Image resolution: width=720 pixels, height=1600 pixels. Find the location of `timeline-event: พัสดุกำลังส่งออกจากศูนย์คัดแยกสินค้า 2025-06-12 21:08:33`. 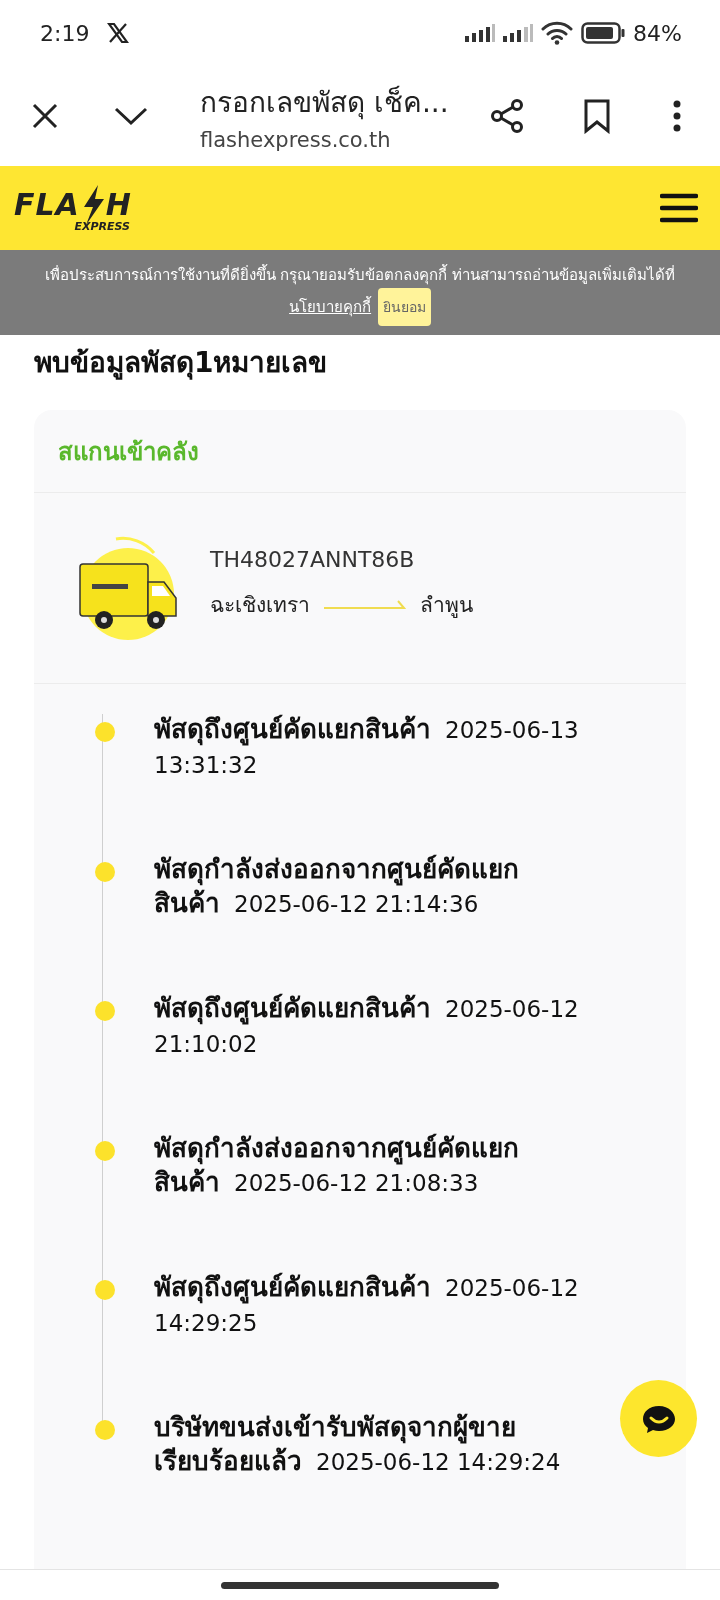

timeline-event: พัสดุกำลังส่งออกจากศูนย์คัดแยกสินค้า 2025-06-12 21:08:33 is located at coordinates (337, 1165).